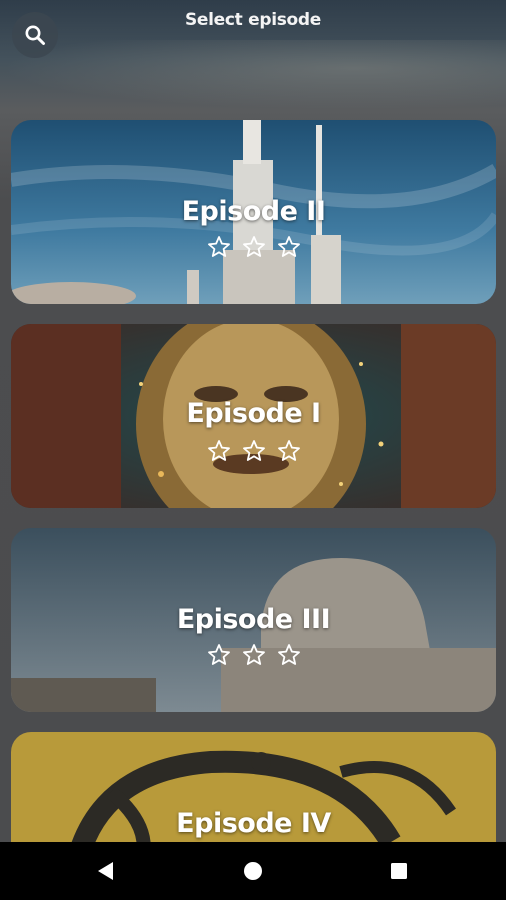 This screenshot has height=900, width=506. I want to click on page-title: Select episode, so click(253, 20).